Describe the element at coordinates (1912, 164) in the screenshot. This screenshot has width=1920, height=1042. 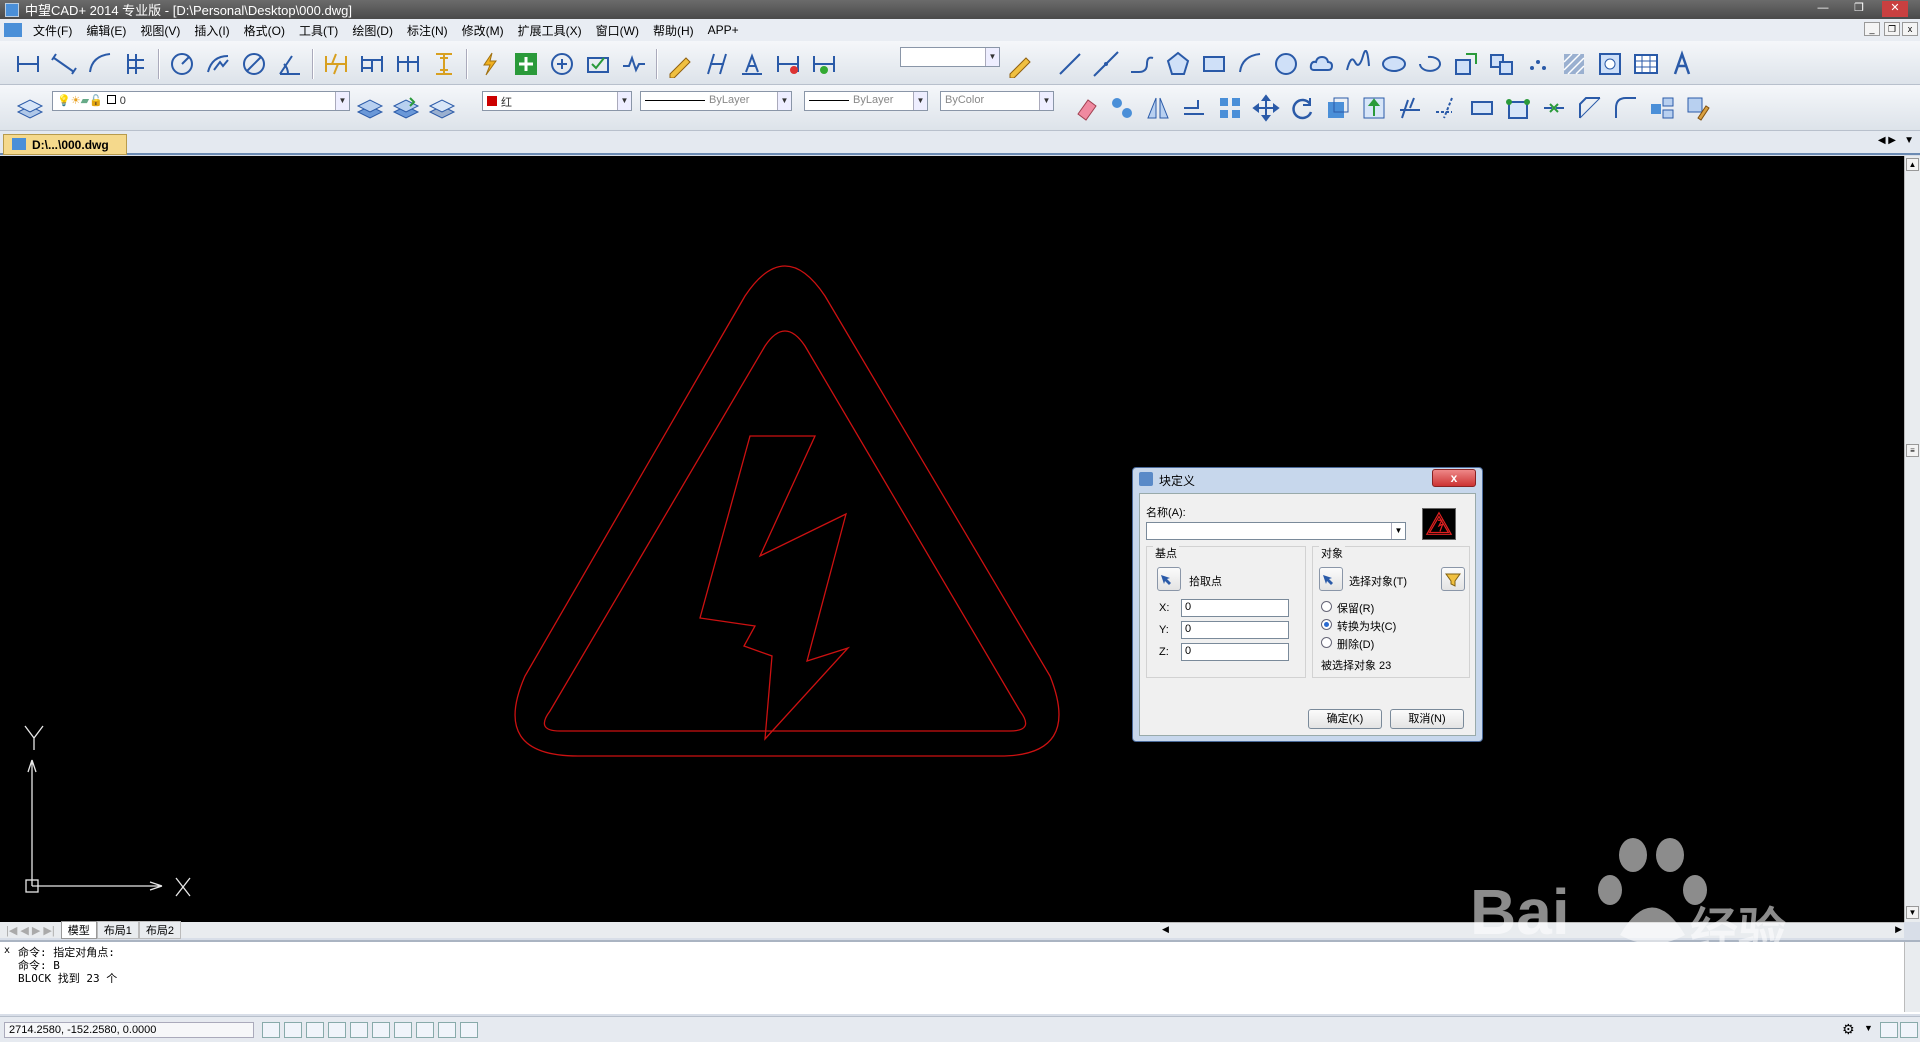
I see `scroll-up-button: ▲` at that location.